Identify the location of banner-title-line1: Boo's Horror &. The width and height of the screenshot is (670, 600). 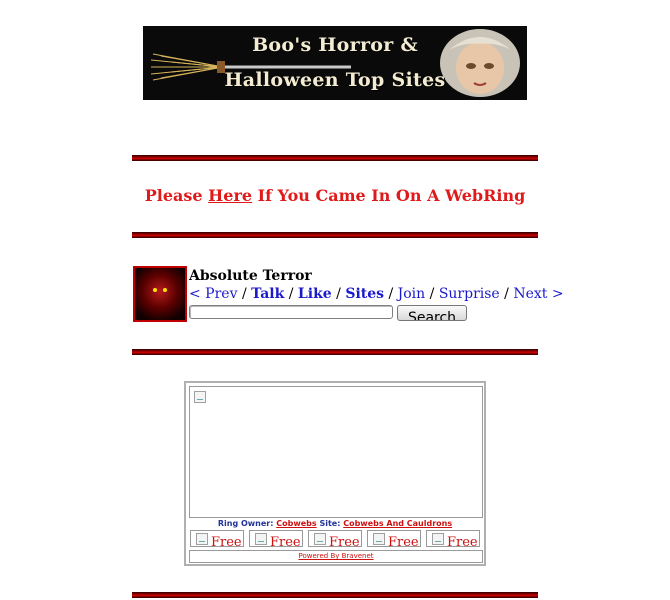
(335, 45).